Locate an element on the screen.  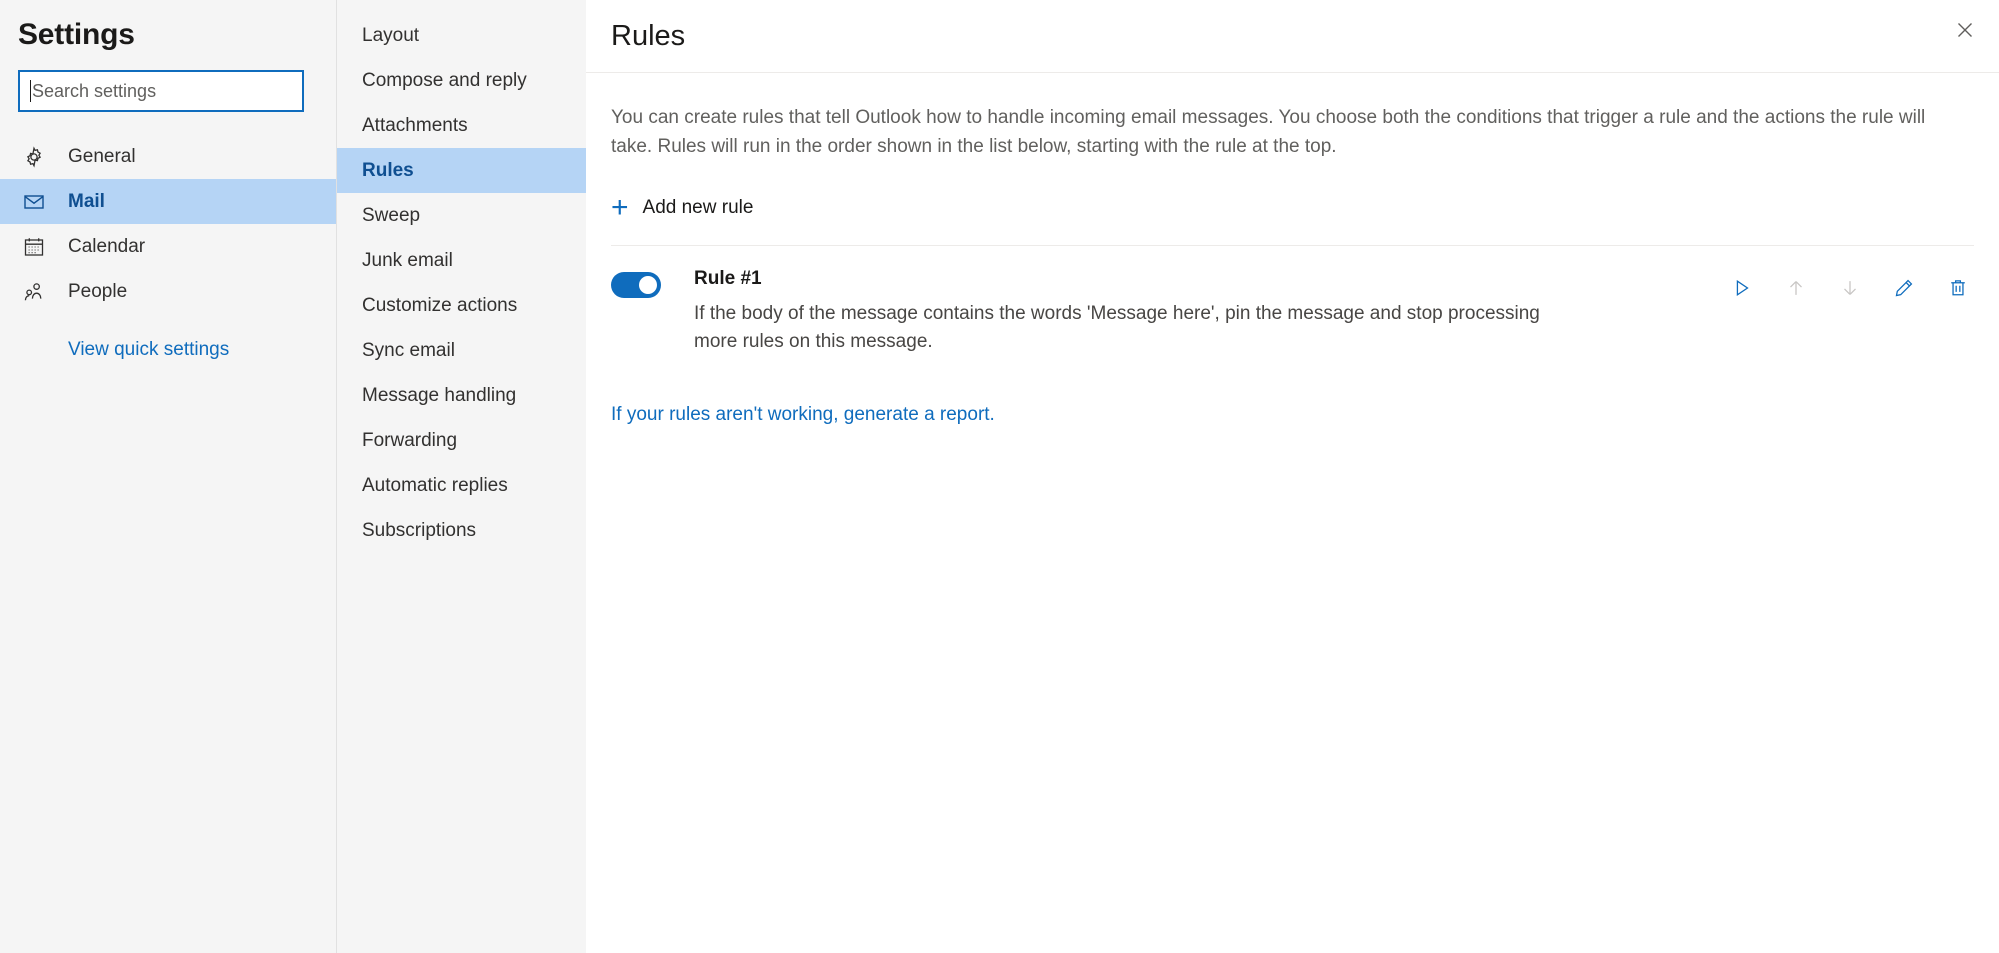
add-new-rule-button: + Add new rule is located at coordinates (682, 208).